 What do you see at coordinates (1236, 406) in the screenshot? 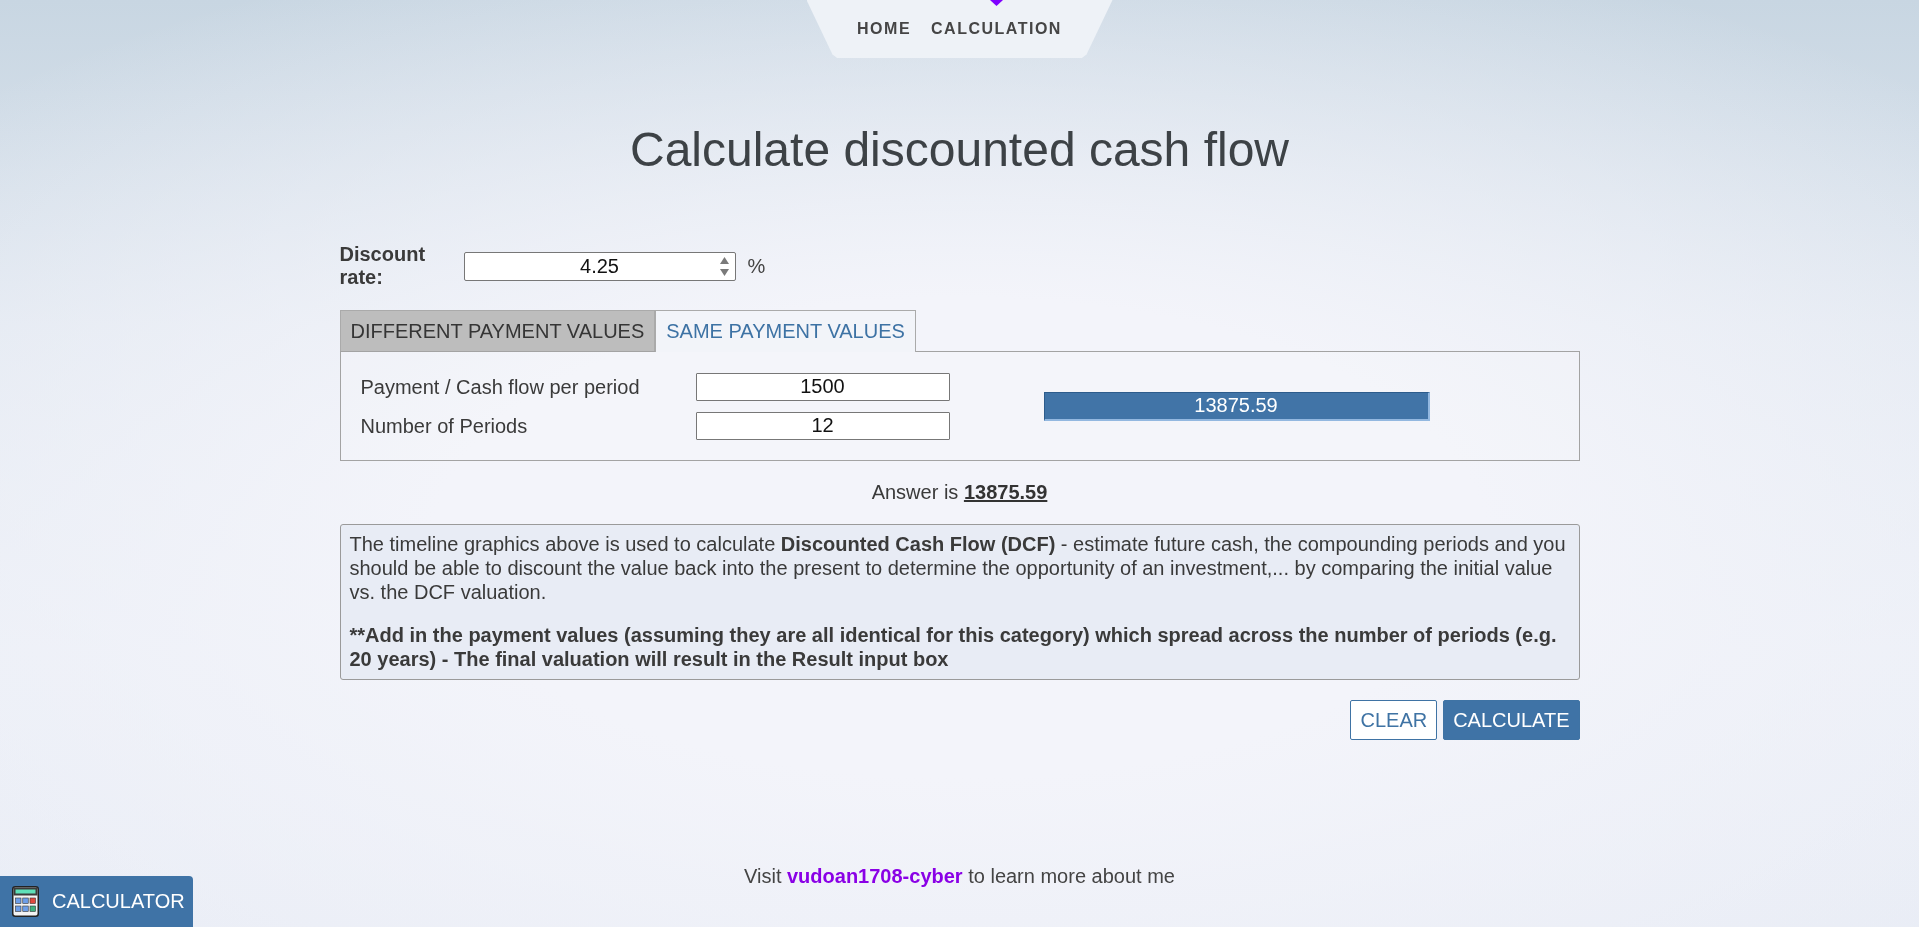
I see `result-field: 13875.59` at bounding box center [1236, 406].